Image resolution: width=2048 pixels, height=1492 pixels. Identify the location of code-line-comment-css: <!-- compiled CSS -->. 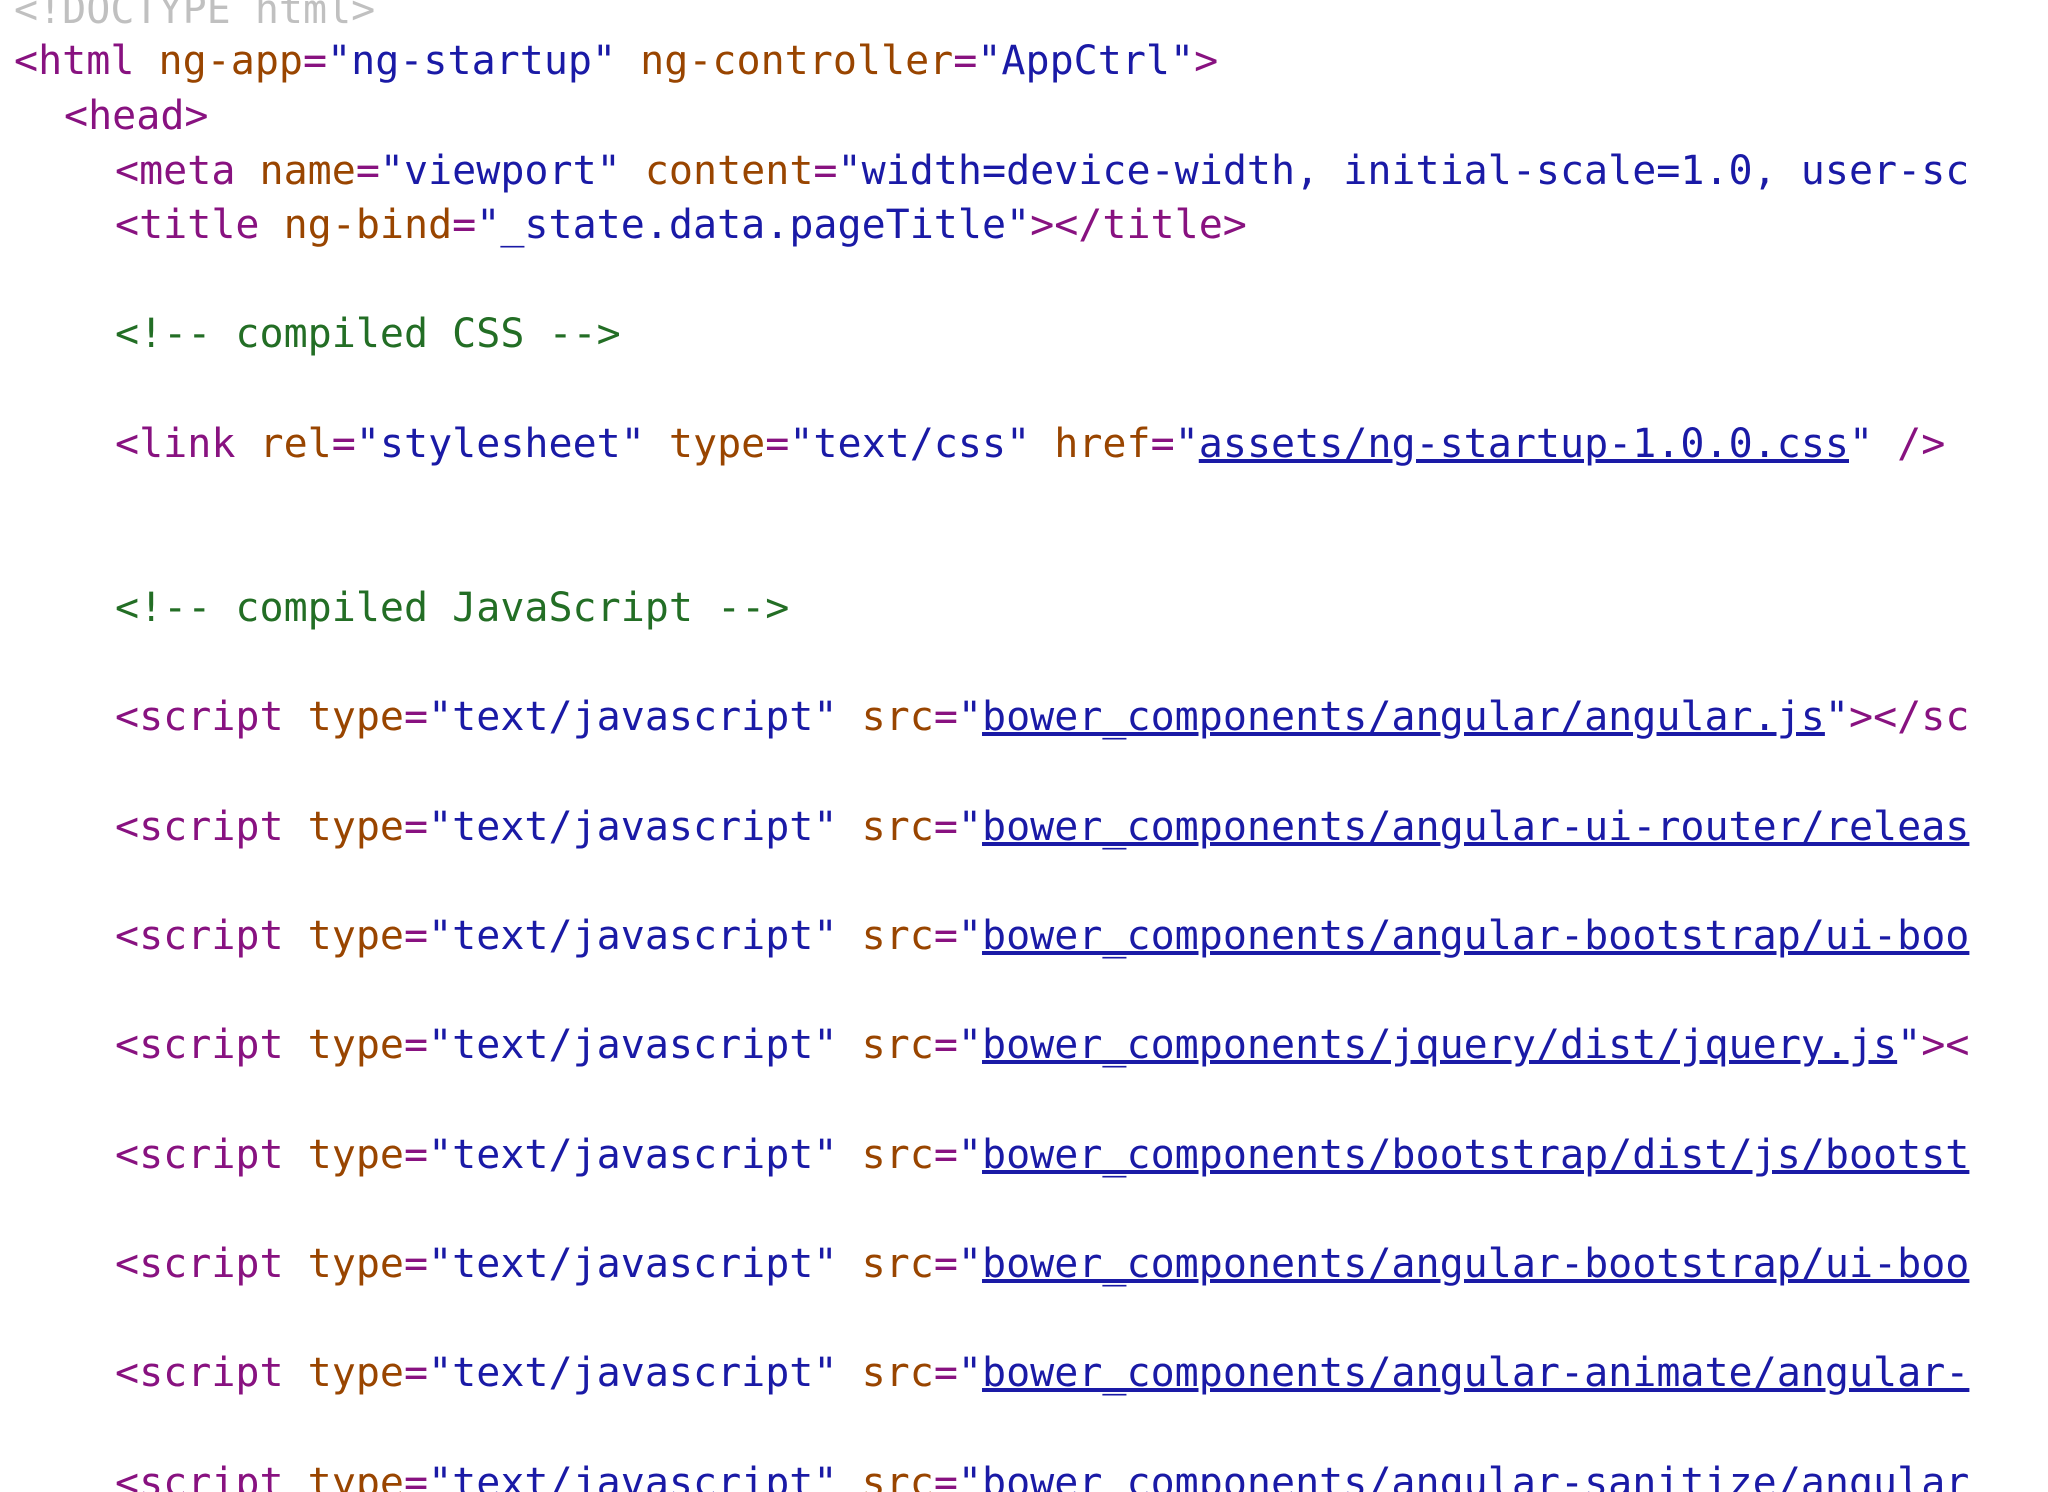
(317, 334).